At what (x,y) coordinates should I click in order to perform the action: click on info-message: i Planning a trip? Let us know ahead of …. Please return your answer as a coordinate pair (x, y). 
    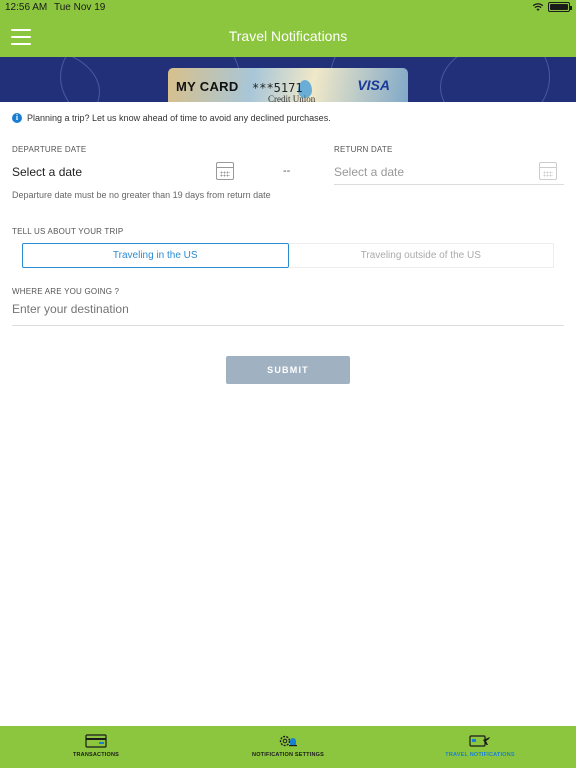
    Looking at the image, I should click on (171, 118).